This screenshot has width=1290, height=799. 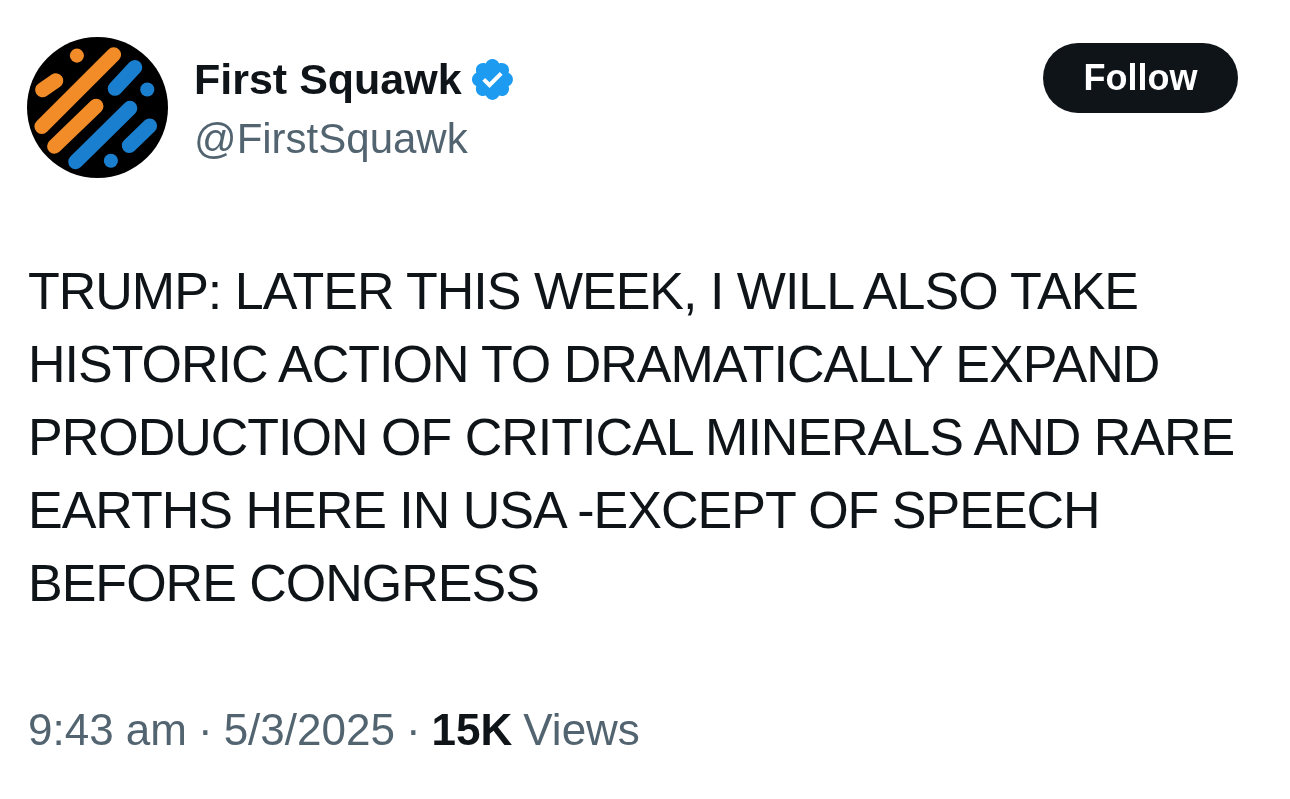 I want to click on post-date: 5/3/2025, so click(x=309, y=730).